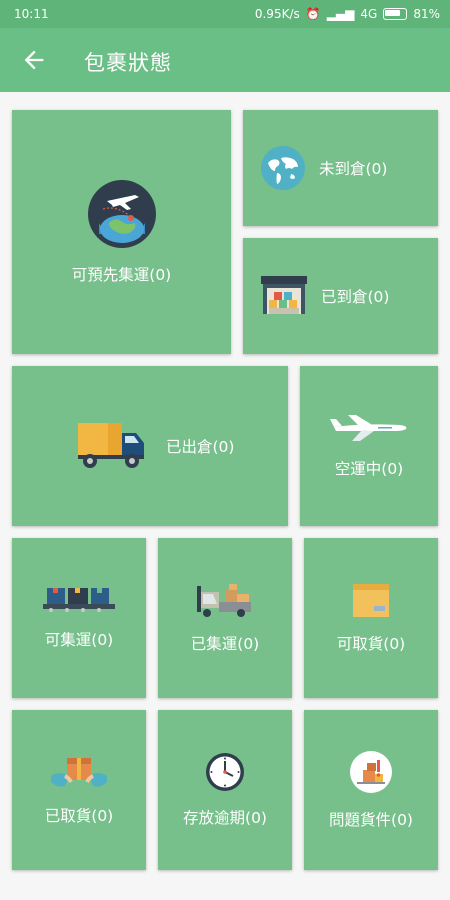  Describe the element at coordinates (111, 445) in the screenshot. I see `delivery-truck-icon` at that location.